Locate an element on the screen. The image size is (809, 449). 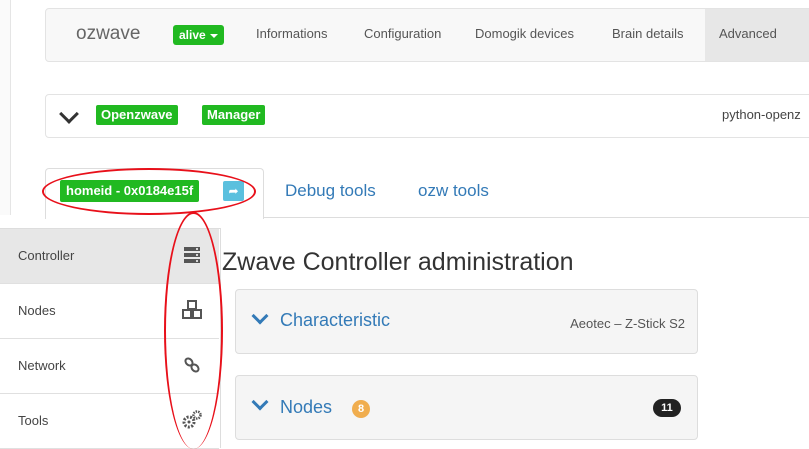
nav-advanced-label: Advanced is located at coordinates (748, 33).